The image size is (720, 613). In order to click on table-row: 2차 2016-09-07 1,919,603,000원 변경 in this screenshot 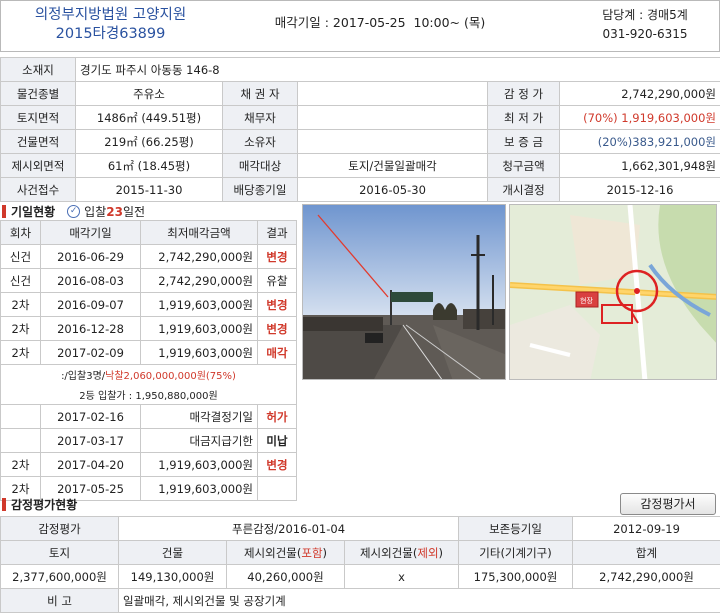, I will do `click(148, 304)`.